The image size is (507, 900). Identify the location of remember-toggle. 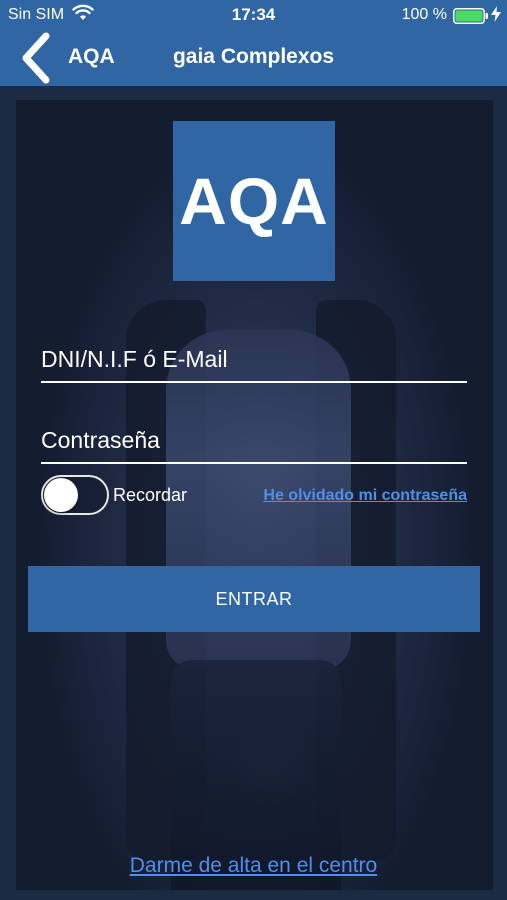
(75, 495).